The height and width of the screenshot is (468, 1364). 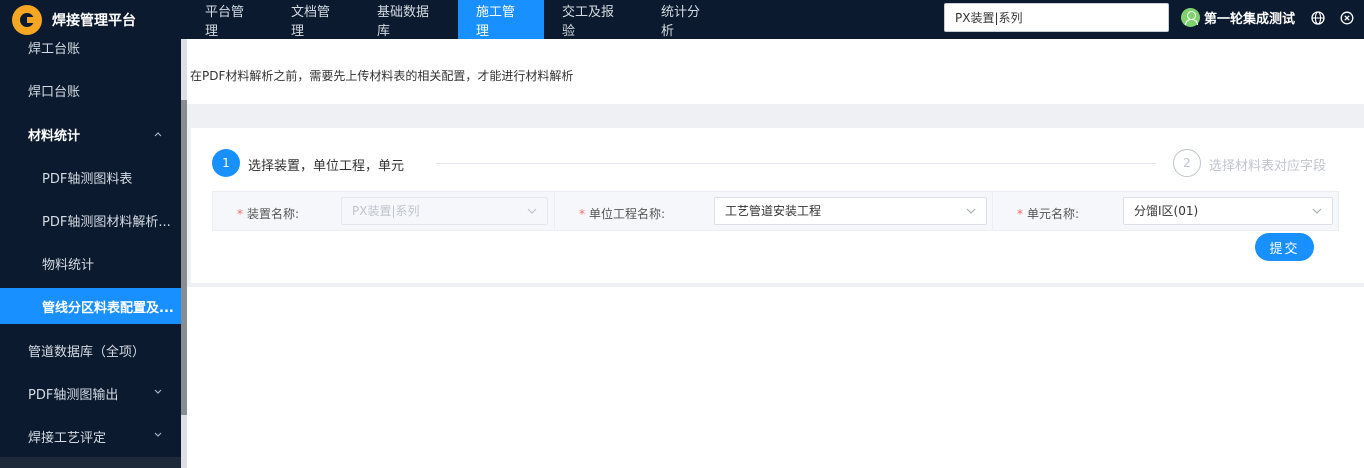 What do you see at coordinates (158, 134) in the screenshot?
I see `chevron-up-icon` at bounding box center [158, 134].